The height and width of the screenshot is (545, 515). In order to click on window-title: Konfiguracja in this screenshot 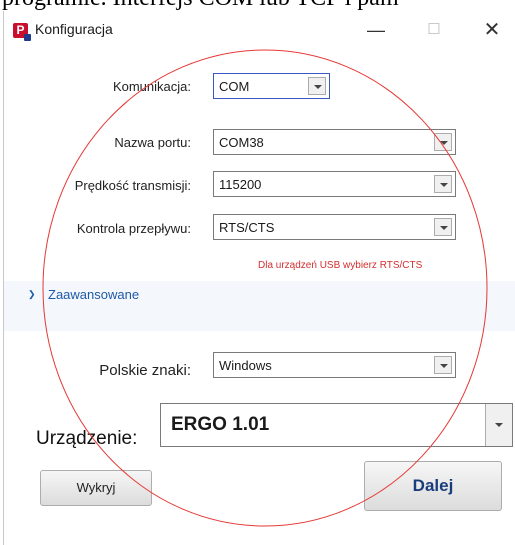, I will do `click(74, 29)`.